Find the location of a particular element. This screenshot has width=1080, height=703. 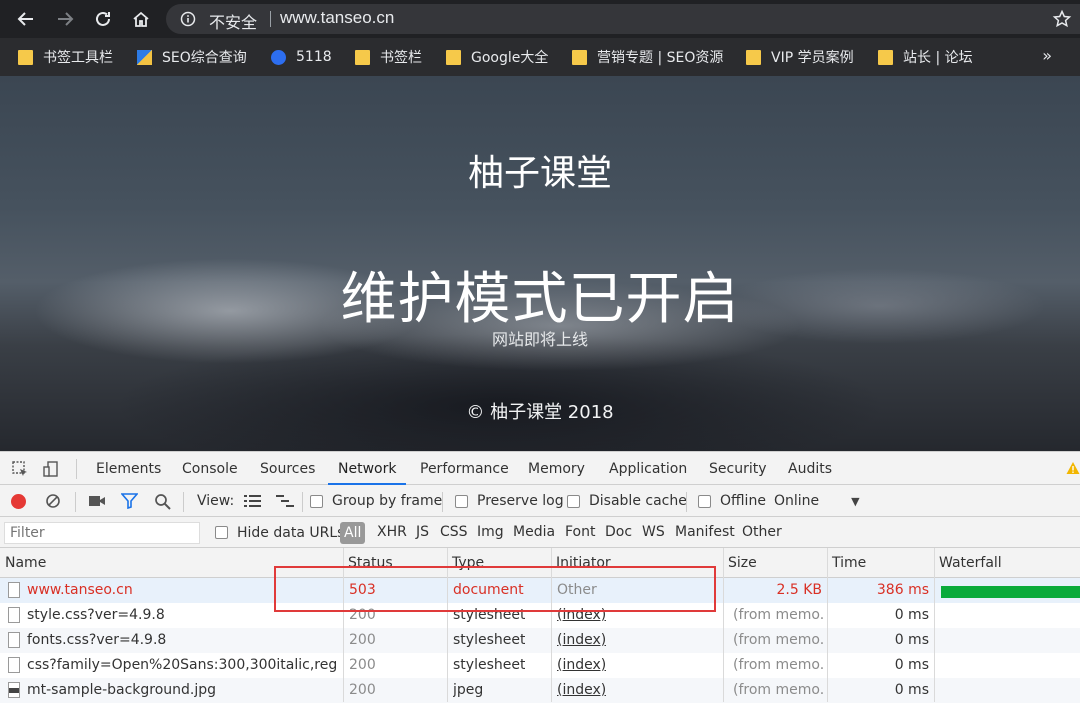

bookmark-label: 书签工具栏 is located at coordinates (78, 58).